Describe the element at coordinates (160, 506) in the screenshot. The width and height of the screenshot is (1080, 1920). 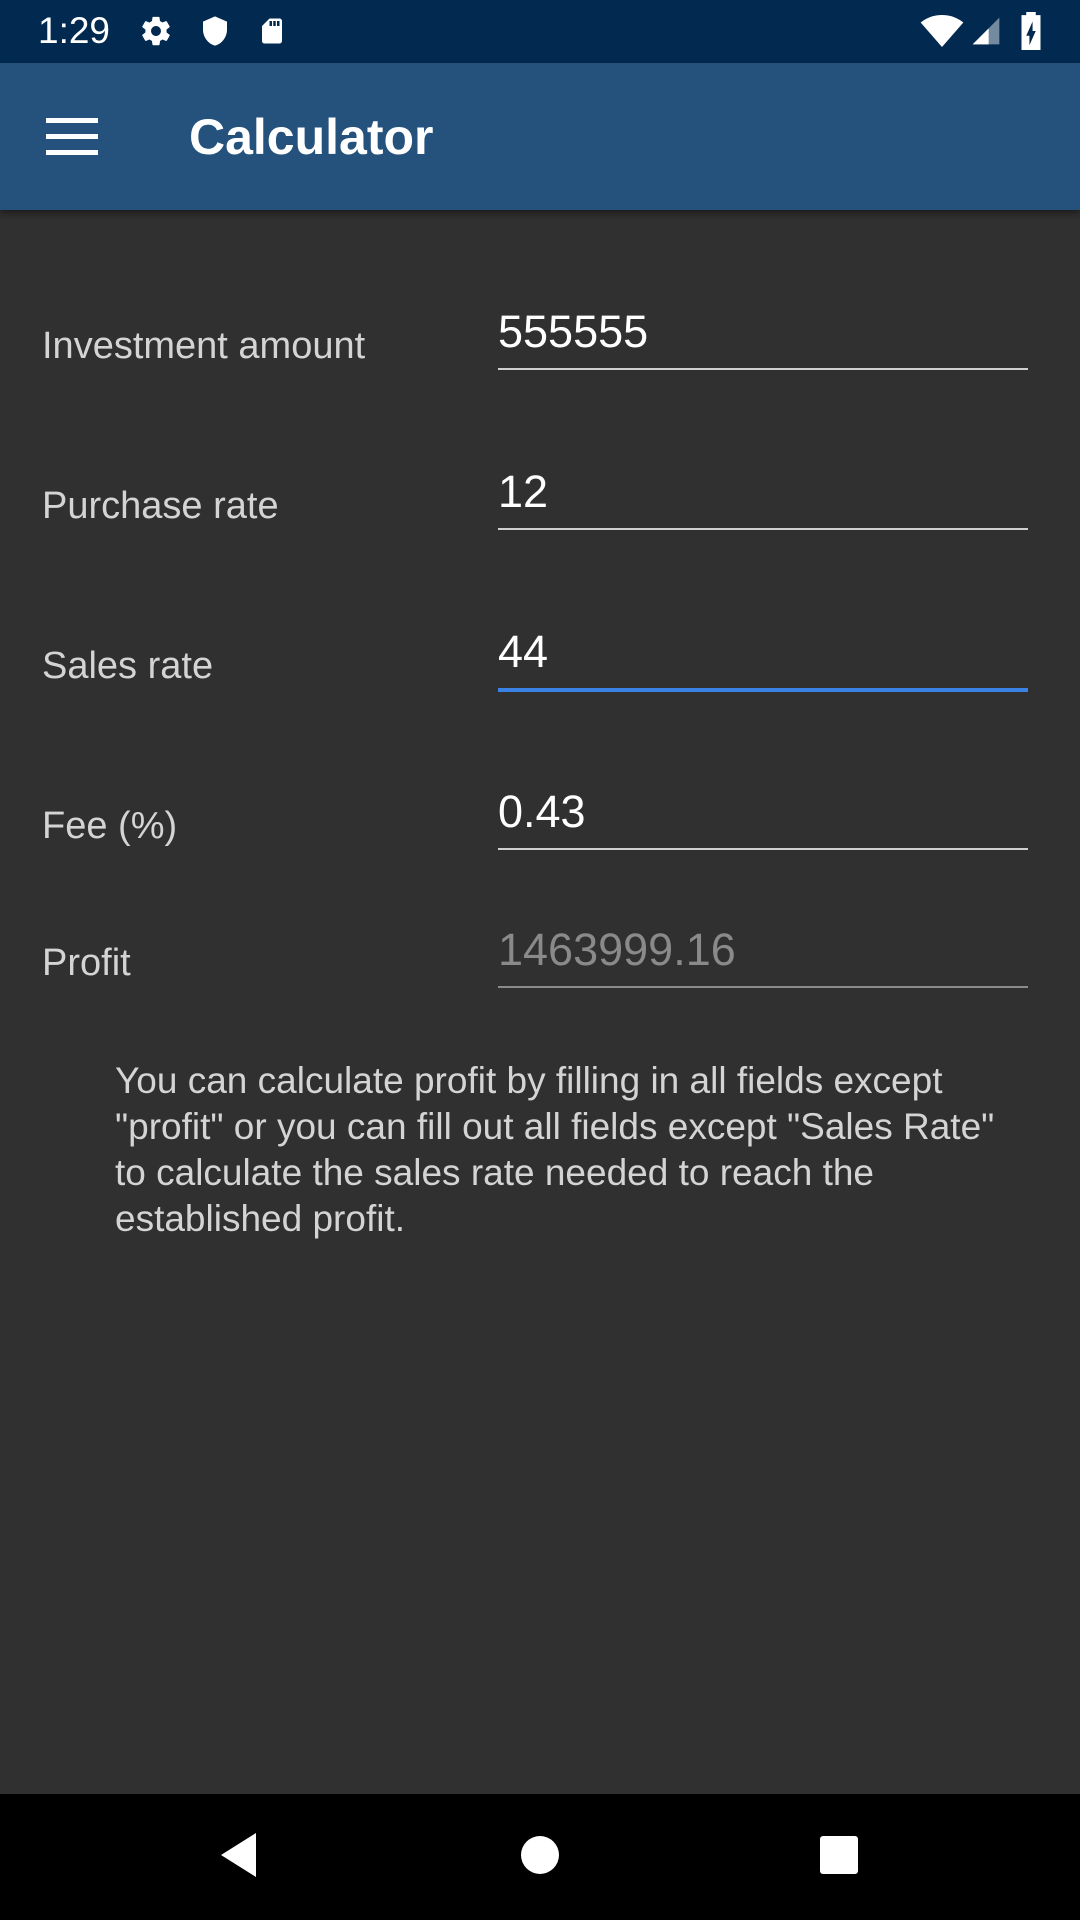
I see `purchase-rate-label: Purchase rate` at that location.